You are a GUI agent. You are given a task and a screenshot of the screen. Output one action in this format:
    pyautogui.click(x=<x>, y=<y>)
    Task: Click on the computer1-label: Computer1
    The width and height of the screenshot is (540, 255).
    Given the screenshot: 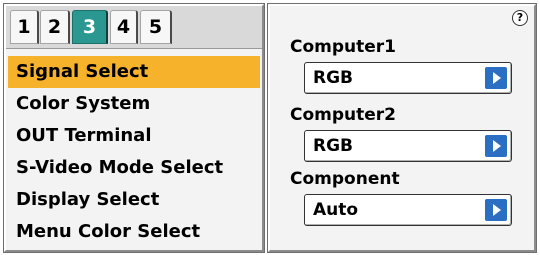 What is the action you would take?
    pyautogui.click(x=343, y=47)
    